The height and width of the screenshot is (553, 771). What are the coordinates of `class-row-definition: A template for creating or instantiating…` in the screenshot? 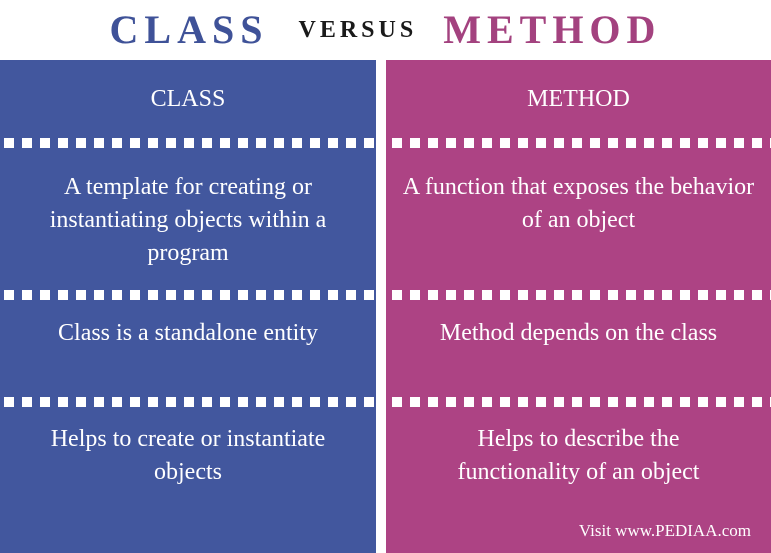 It's located at (188, 220).